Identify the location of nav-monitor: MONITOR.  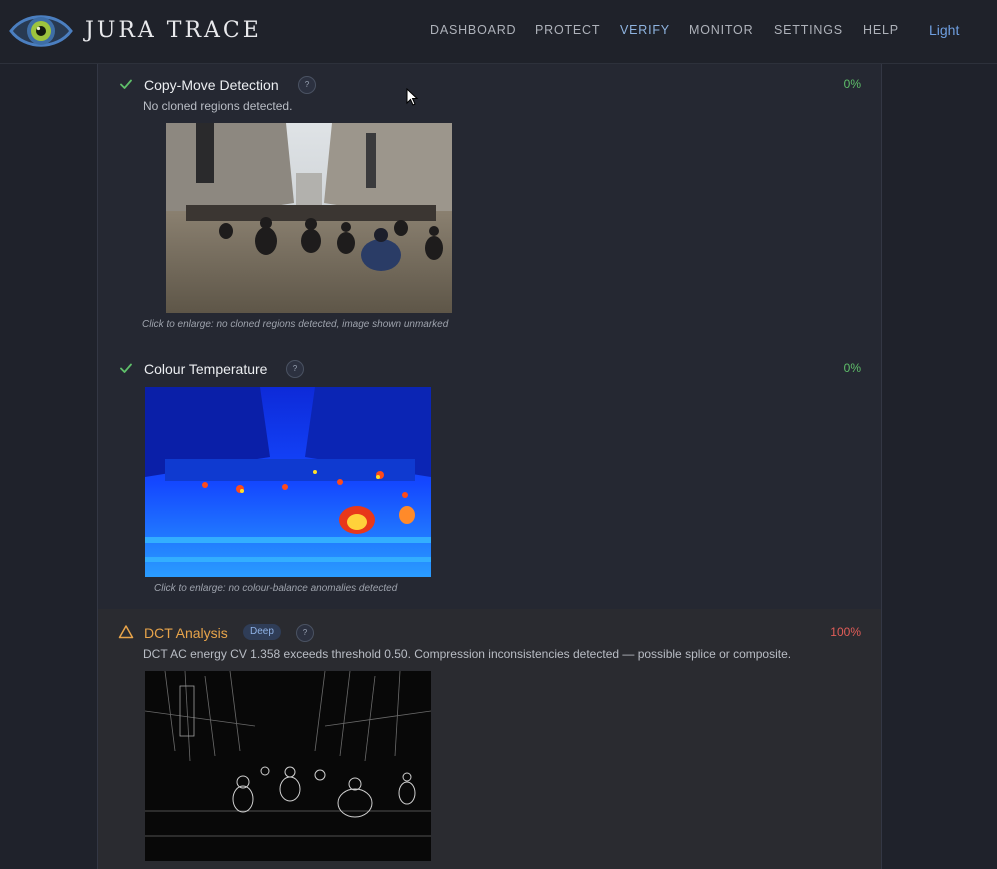
(721, 30).